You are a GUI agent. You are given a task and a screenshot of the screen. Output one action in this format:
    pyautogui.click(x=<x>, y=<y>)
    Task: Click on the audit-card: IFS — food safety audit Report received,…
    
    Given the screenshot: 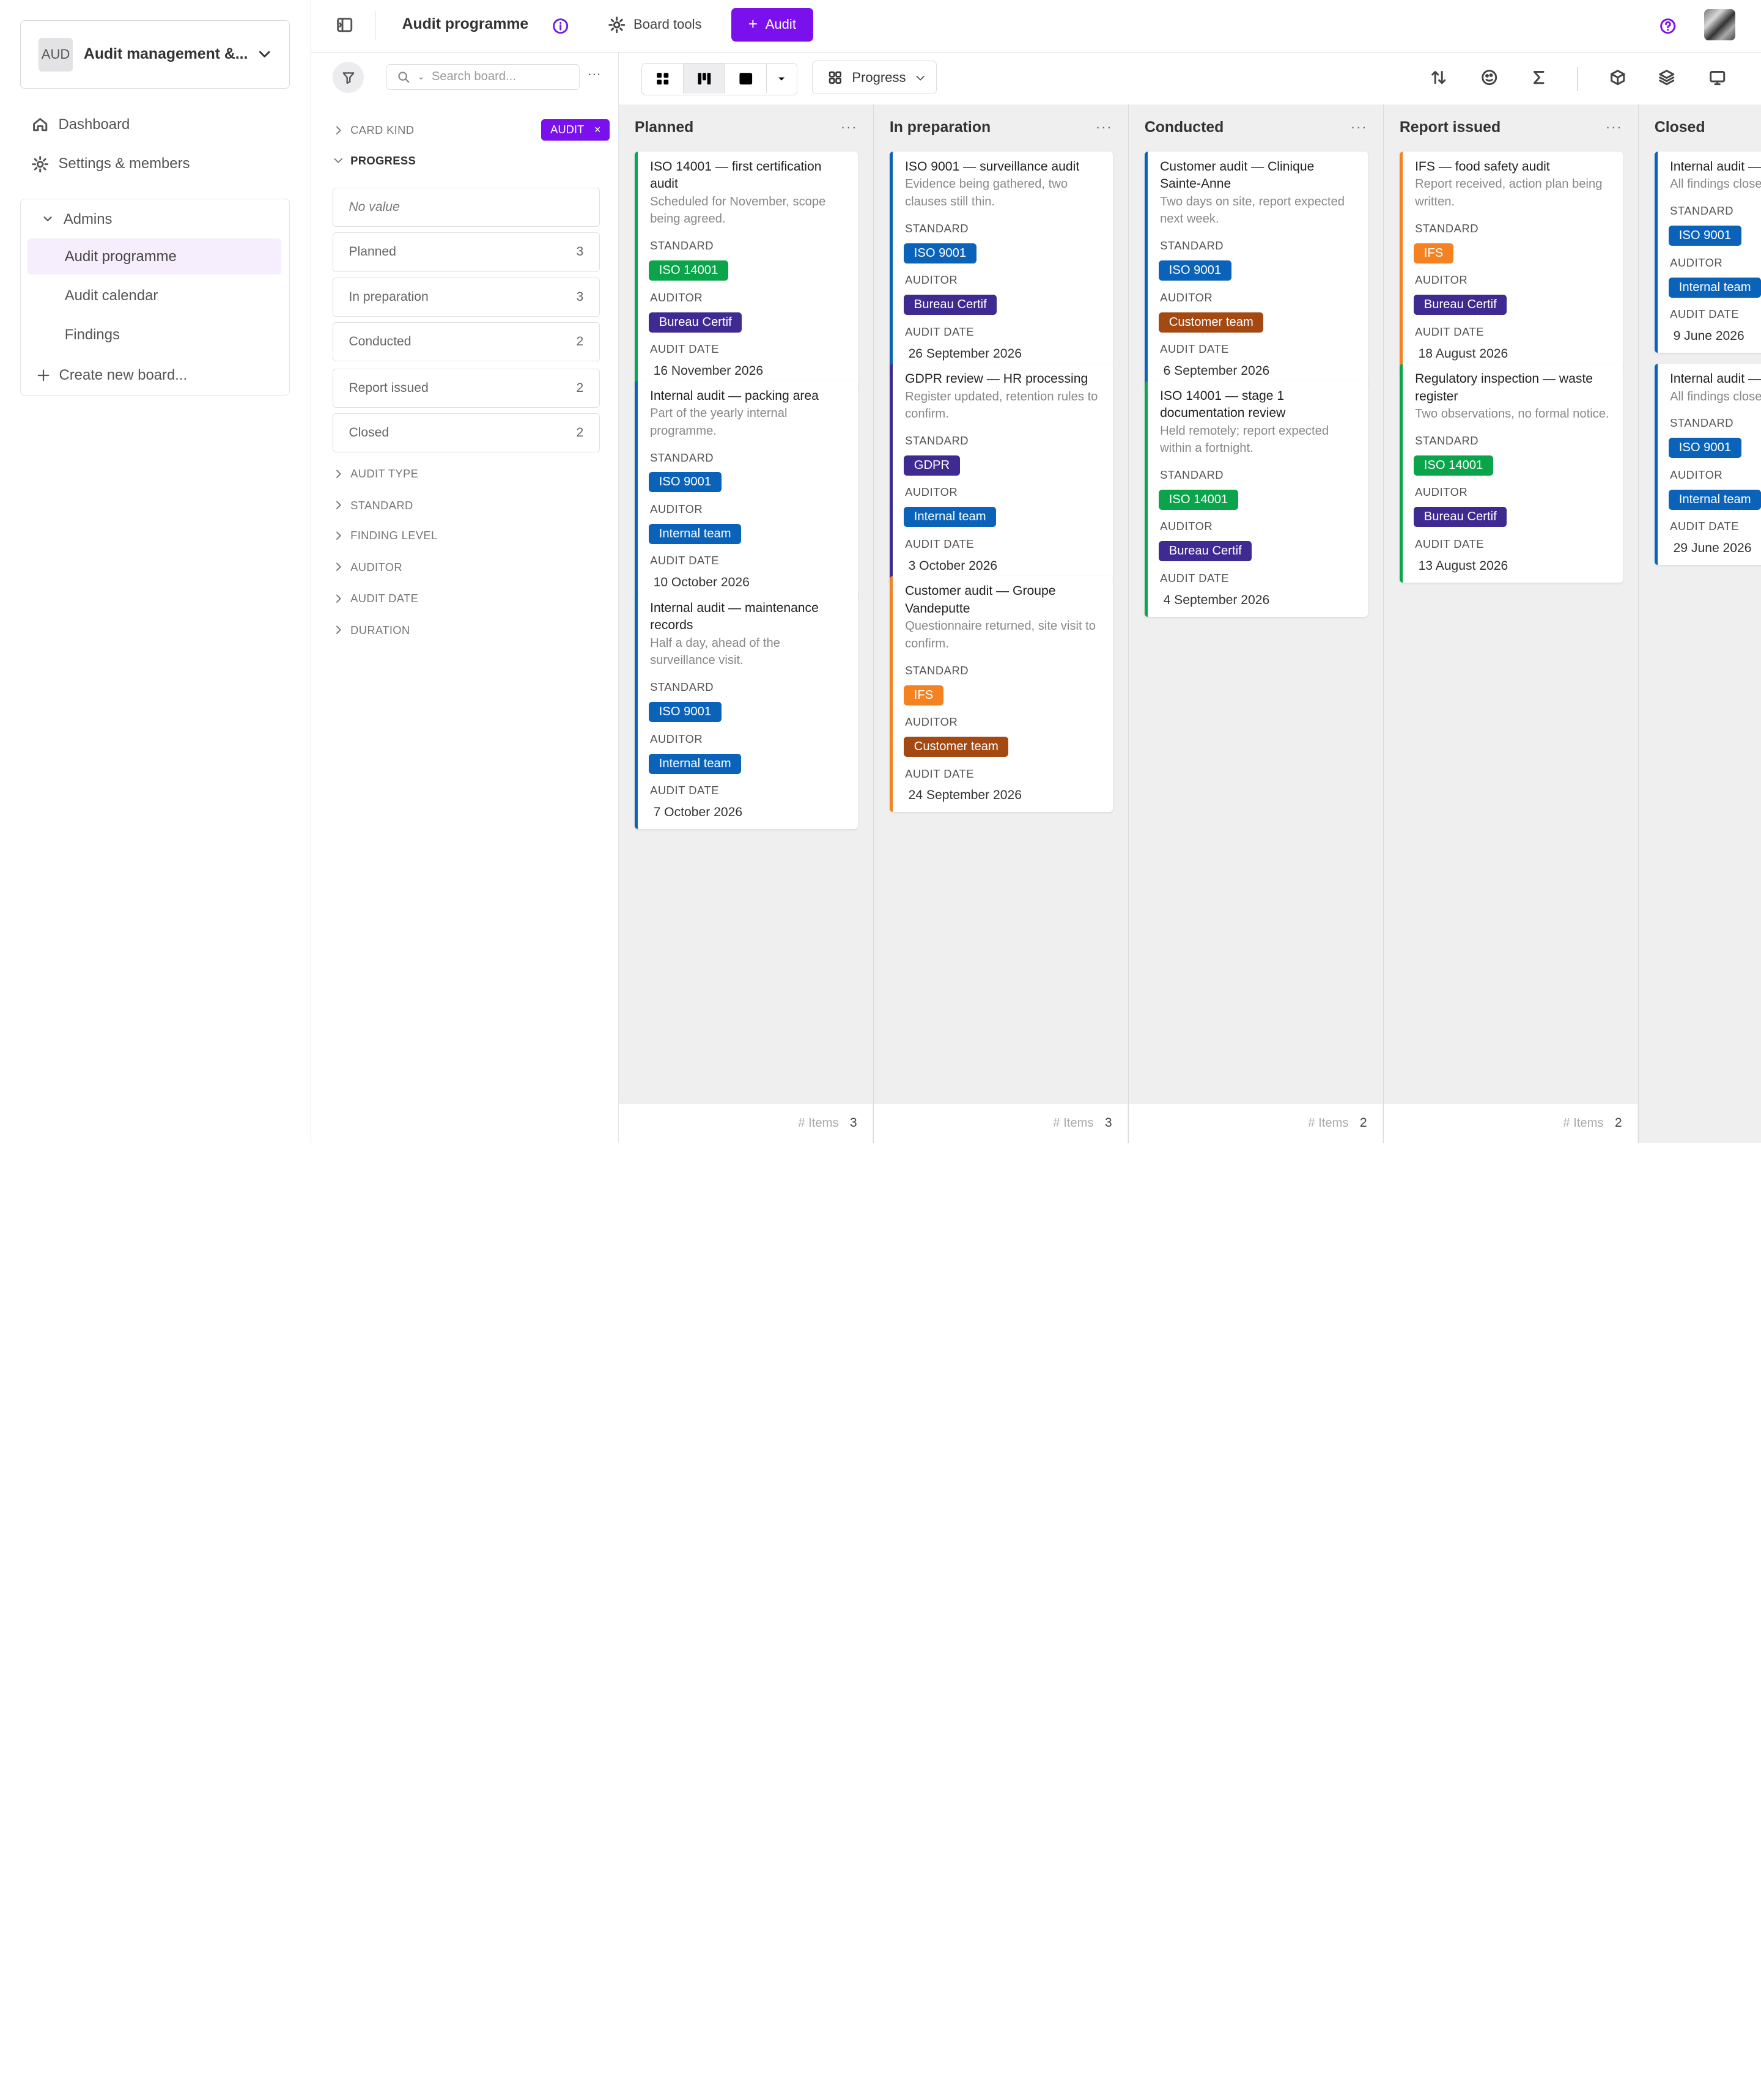 What is the action you would take?
    pyautogui.click(x=1511, y=260)
    